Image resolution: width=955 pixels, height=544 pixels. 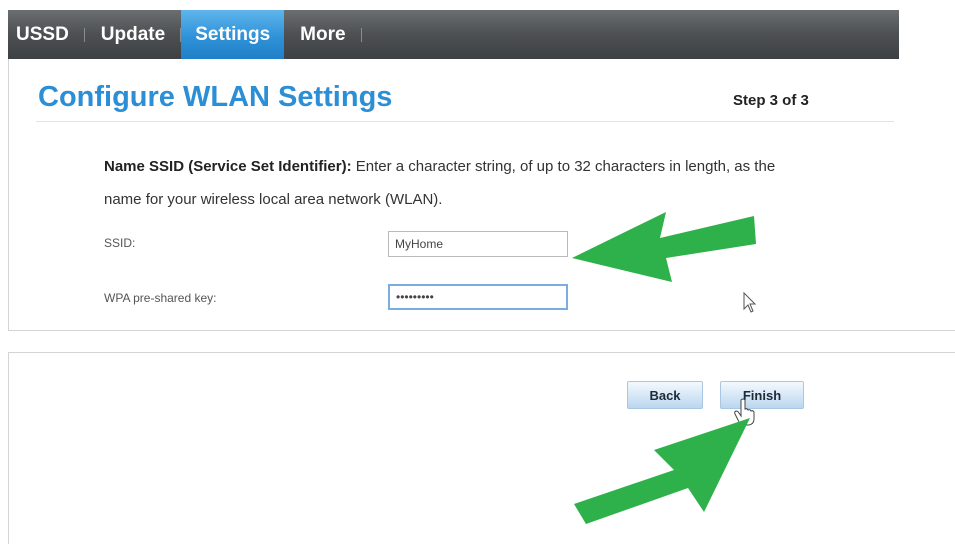 I want to click on tab-ussd: USSD, so click(x=46, y=34).